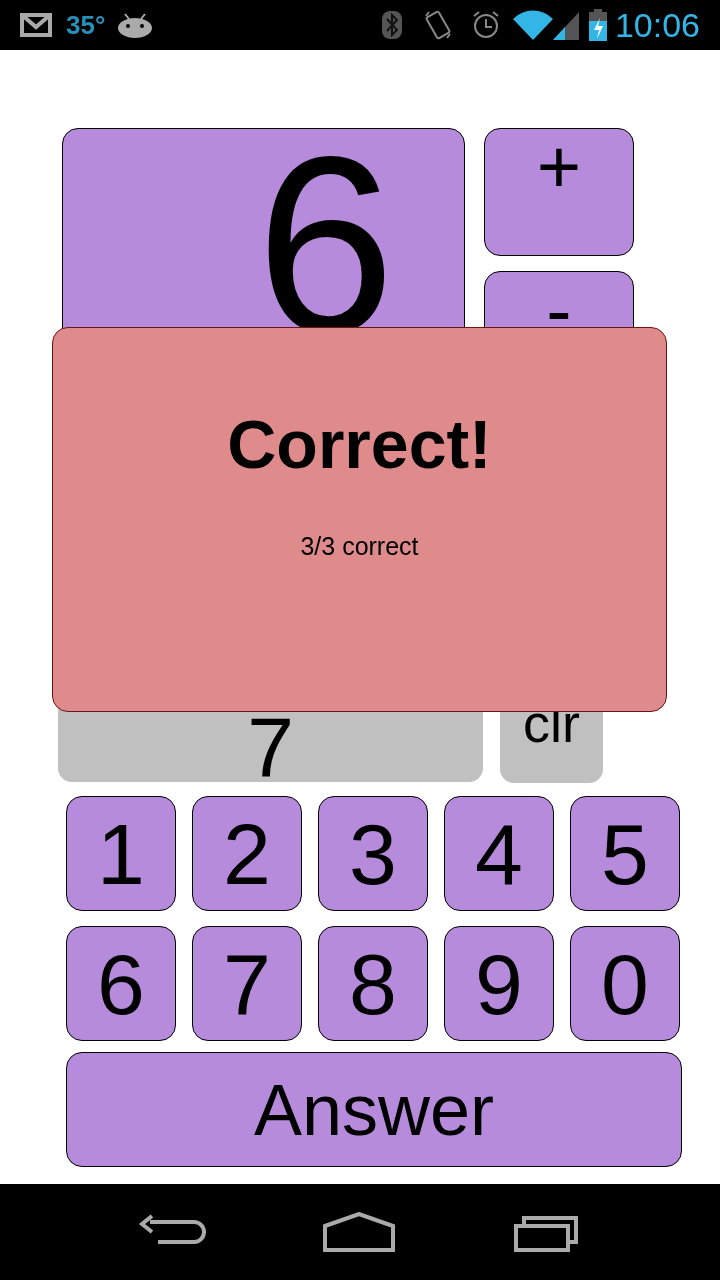 This screenshot has width=720, height=1280. I want to click on digit-key: 9, so click(499, 983).